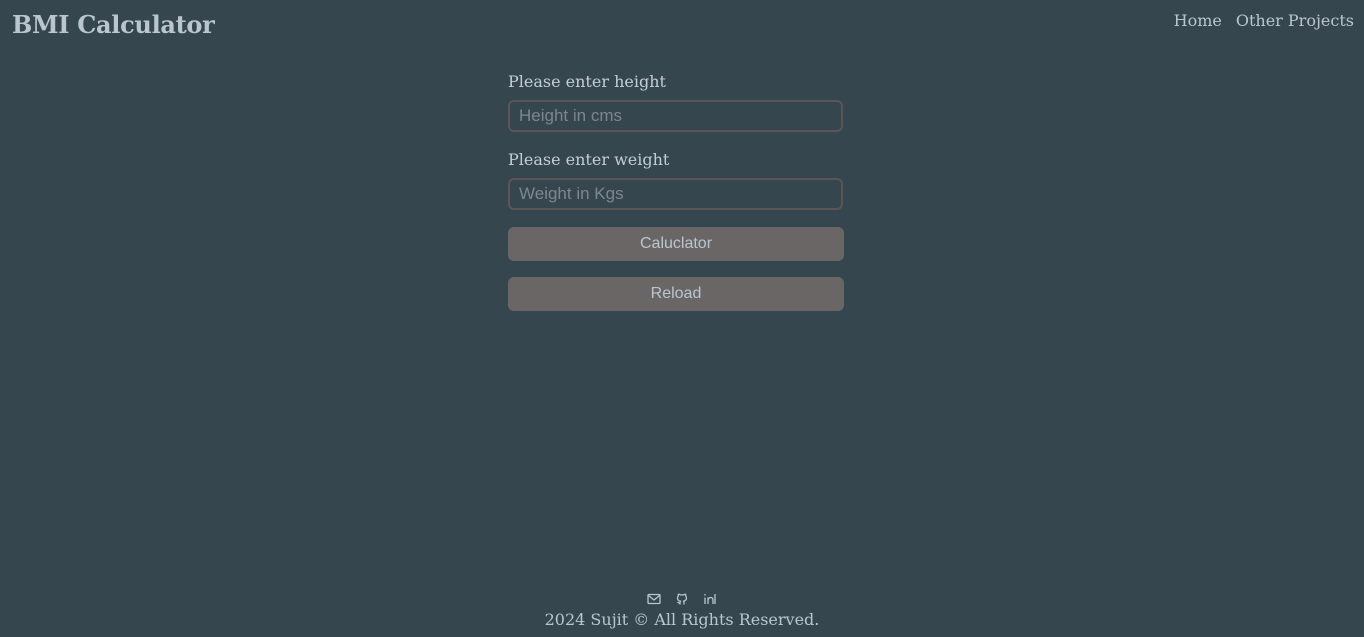 Image resolution: width=1364 pixels, height=637 pixels. What do you see at coordinates (710, 599) in the screenshot?
I see `linkedin-icon` at bounding box center [710, 599].